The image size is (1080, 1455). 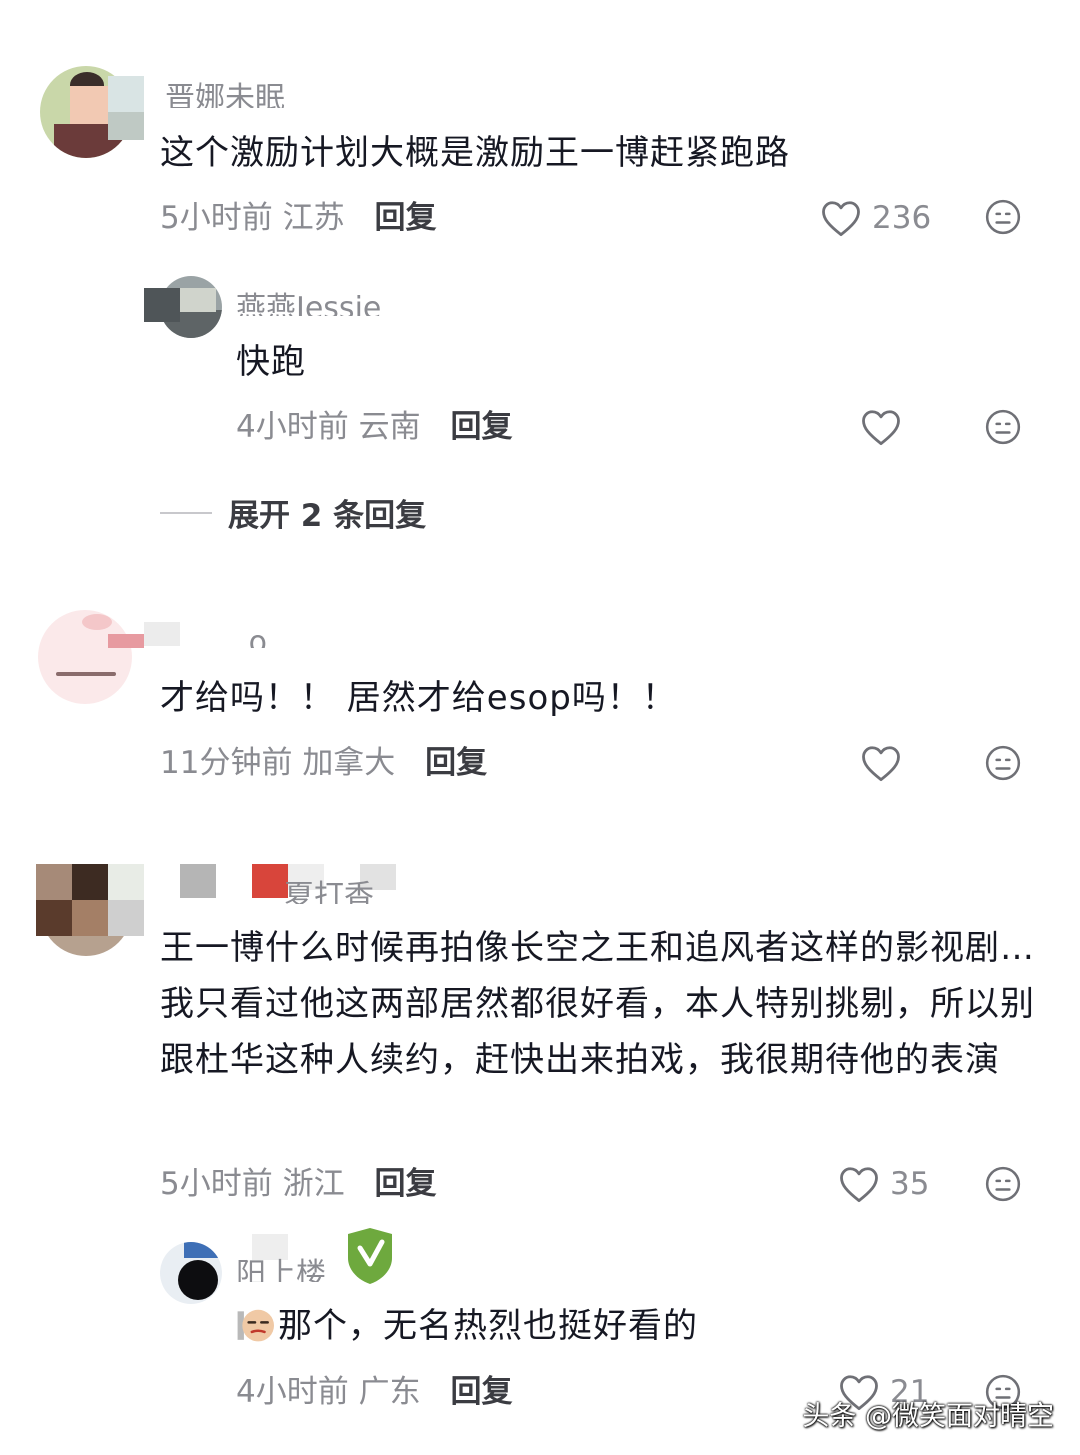 What do you see at coordinates (226, 763) in the screenshot?
I see `comment-time: 11分钟前` at bounding box center [226, 763].